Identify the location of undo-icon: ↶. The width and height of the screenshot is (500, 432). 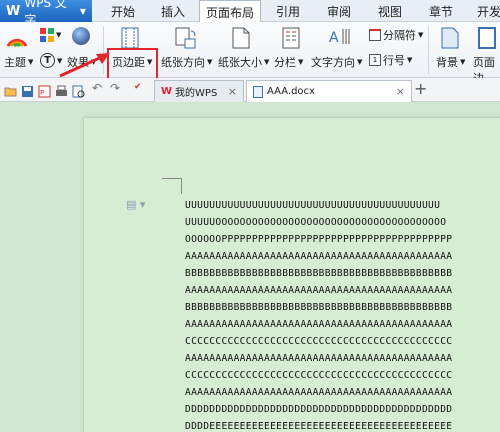
(98, 88).